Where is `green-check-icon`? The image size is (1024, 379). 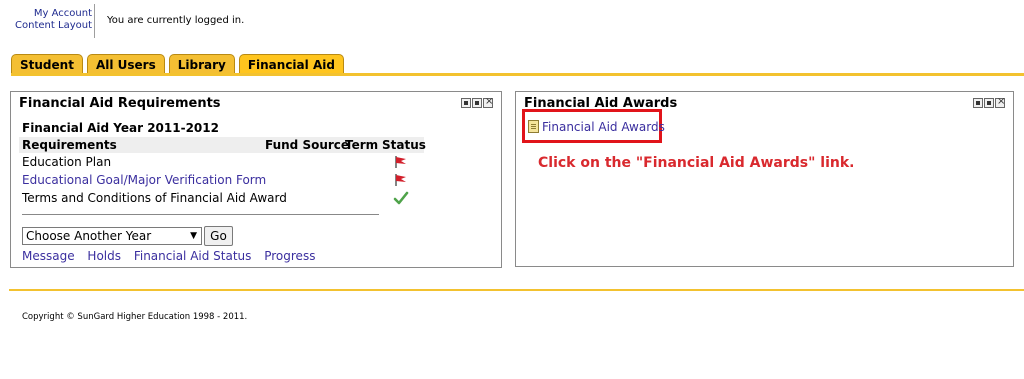 green-check-icon is located at coordinates (401, 198).